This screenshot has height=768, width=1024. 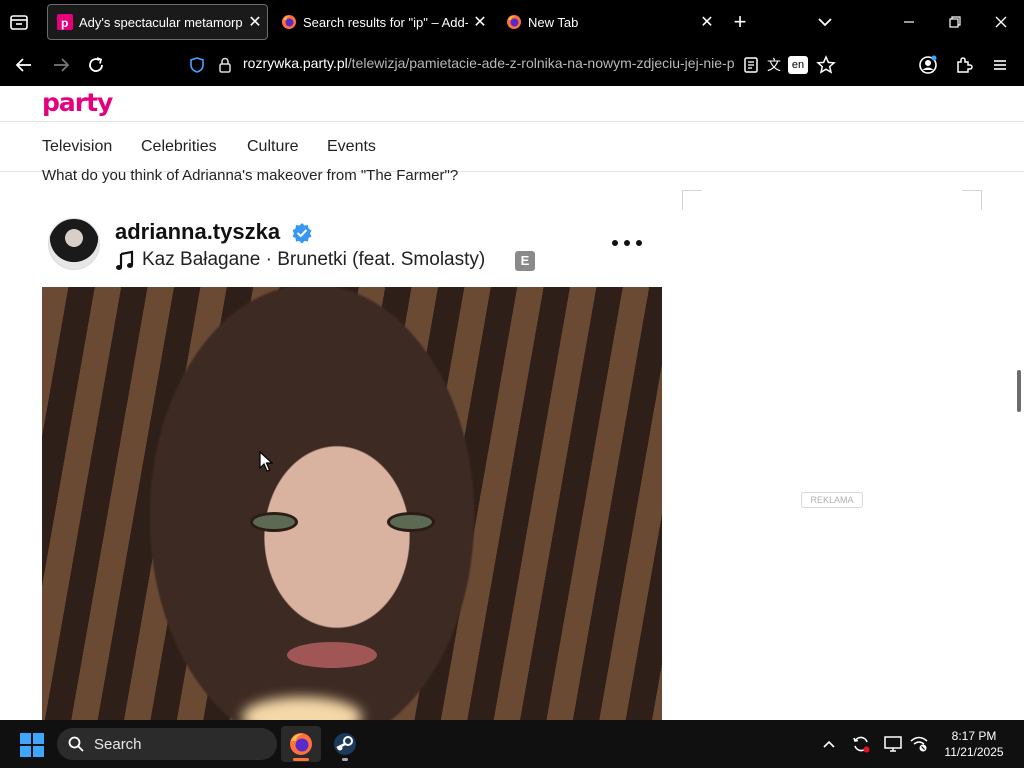 I want to click on translation-language-badge: en, so click(x=798, y=65).